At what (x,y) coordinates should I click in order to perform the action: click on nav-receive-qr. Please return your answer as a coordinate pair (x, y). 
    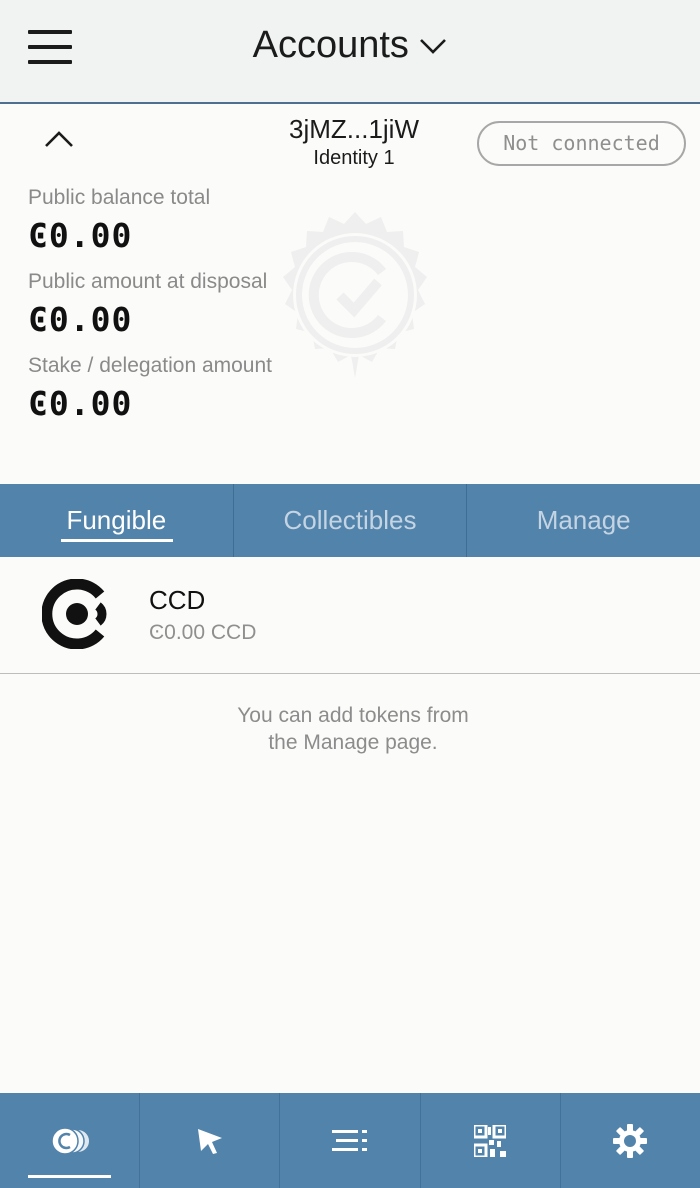
    Looking at the image, I should click on (491, 1140).